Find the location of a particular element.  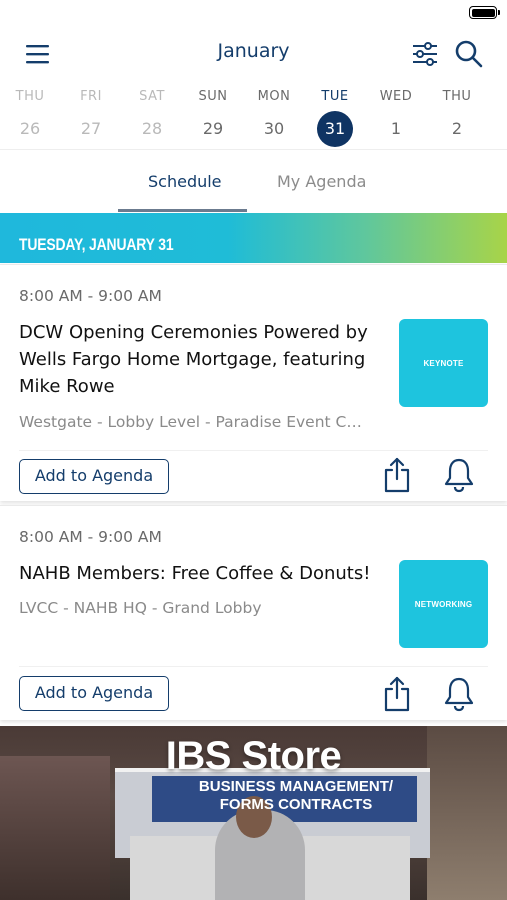

day-sat-28: SAT 28 is located at coordinates (152, 117).